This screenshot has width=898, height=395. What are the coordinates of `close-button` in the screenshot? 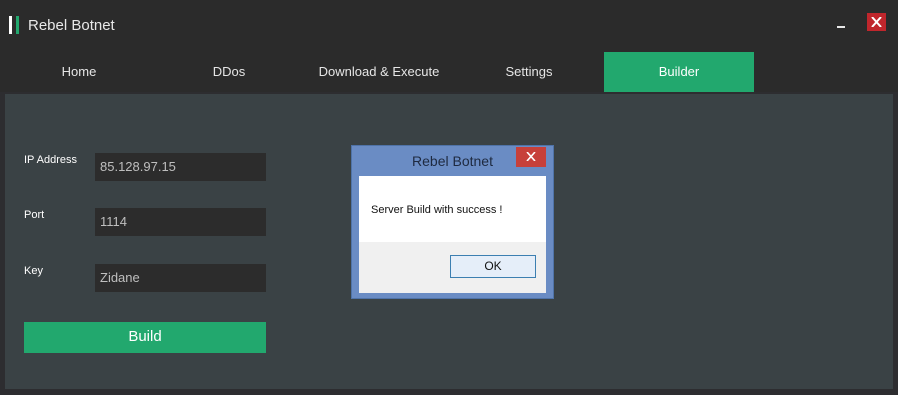 It's located at (876, 22).